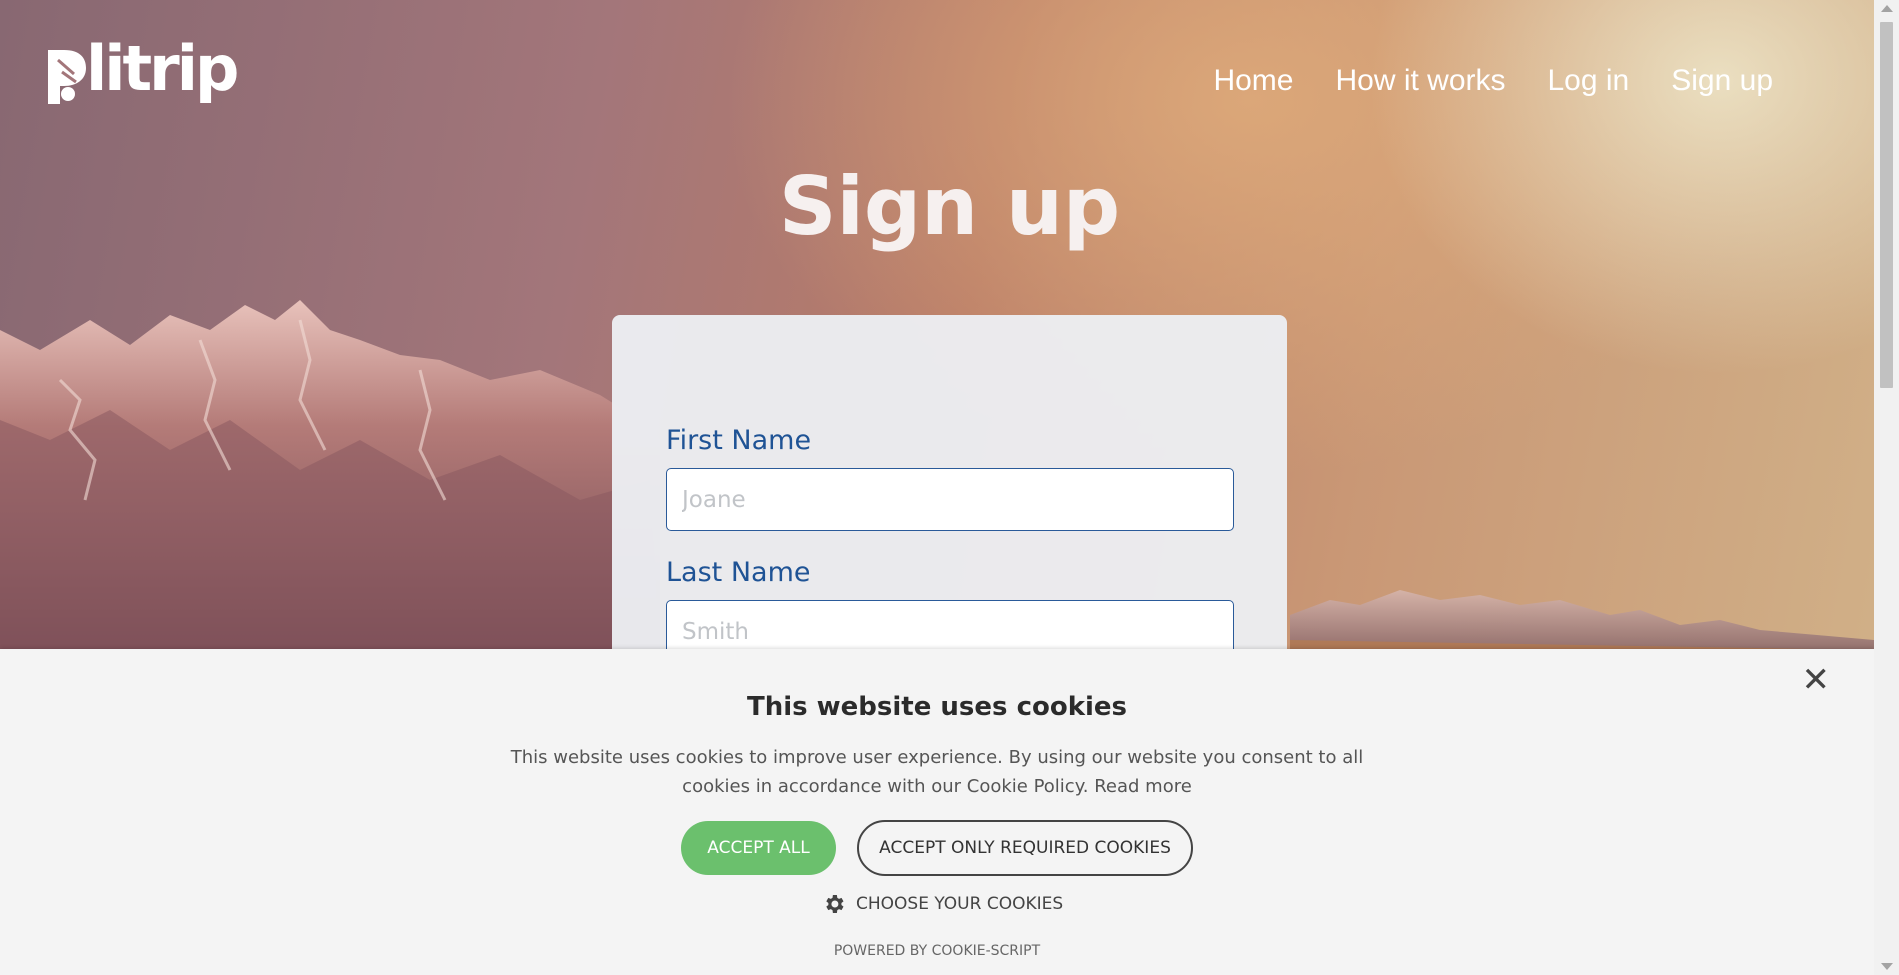 The height and width of the screenshot is (975, 1899). Describe the element at coordinates (1886, 205) in the screenshot. I see `scroll-thumb` at that location.